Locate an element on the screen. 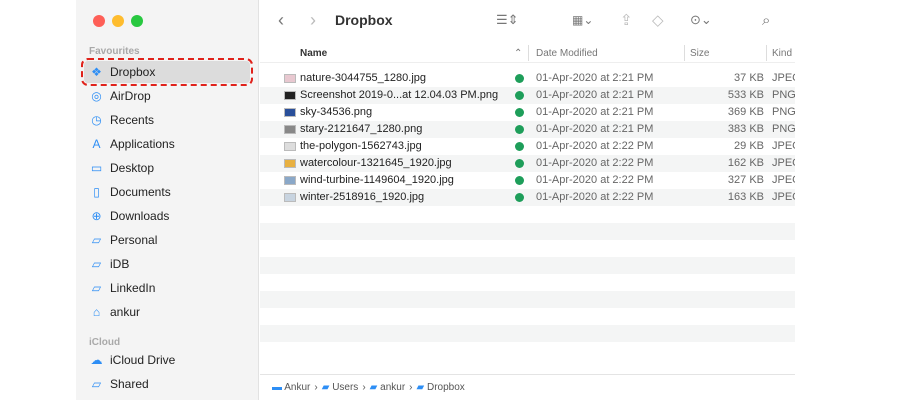 Image resolution: width=900 pixels, height=400 pixels. share-icon: ⇪ is located at coordinates (626, 20).